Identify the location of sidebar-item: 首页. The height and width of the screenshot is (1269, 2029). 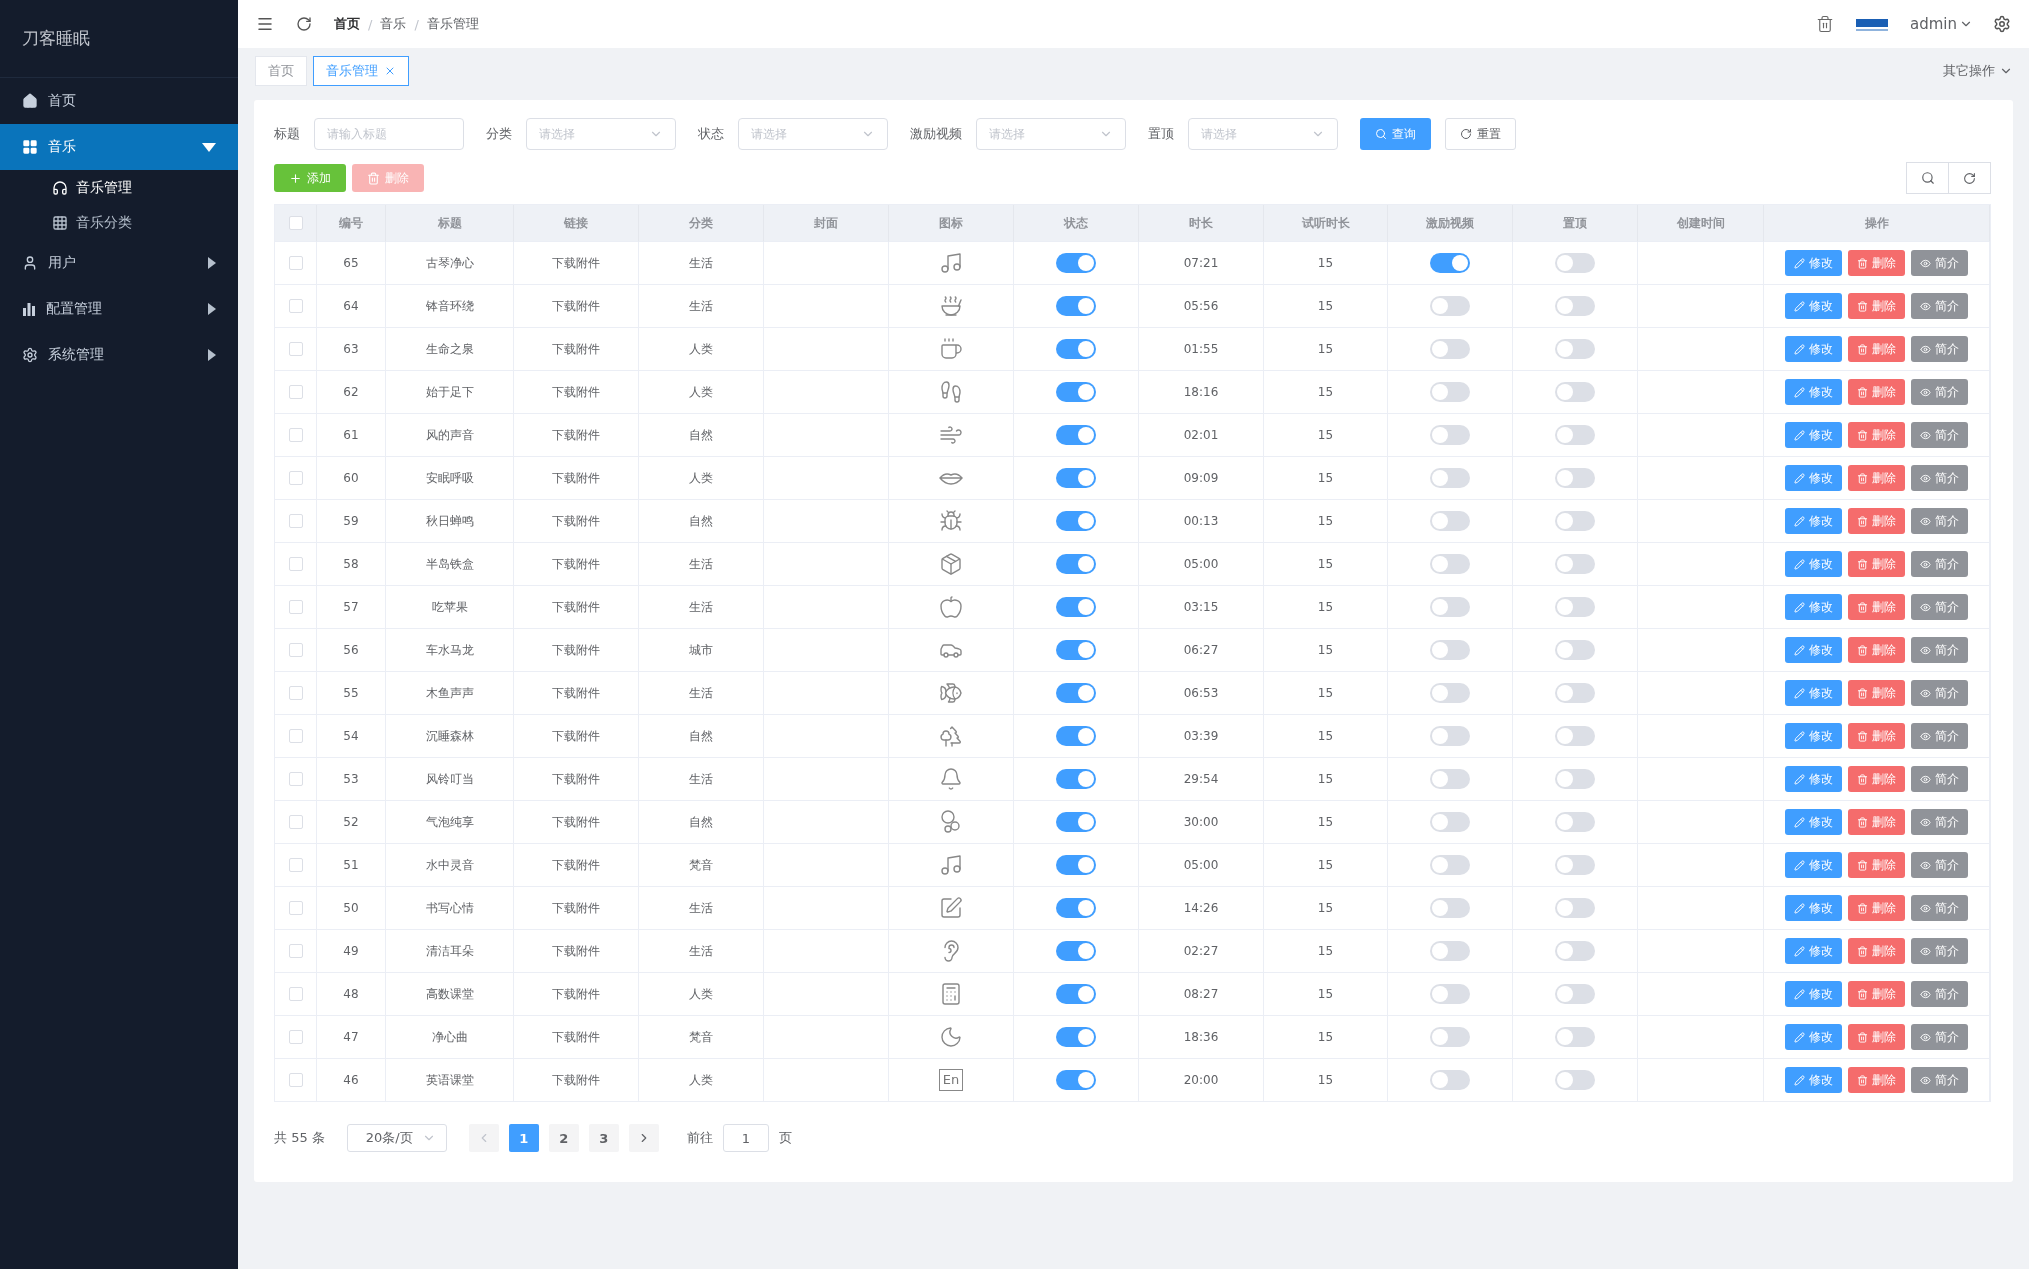
(119, 101).